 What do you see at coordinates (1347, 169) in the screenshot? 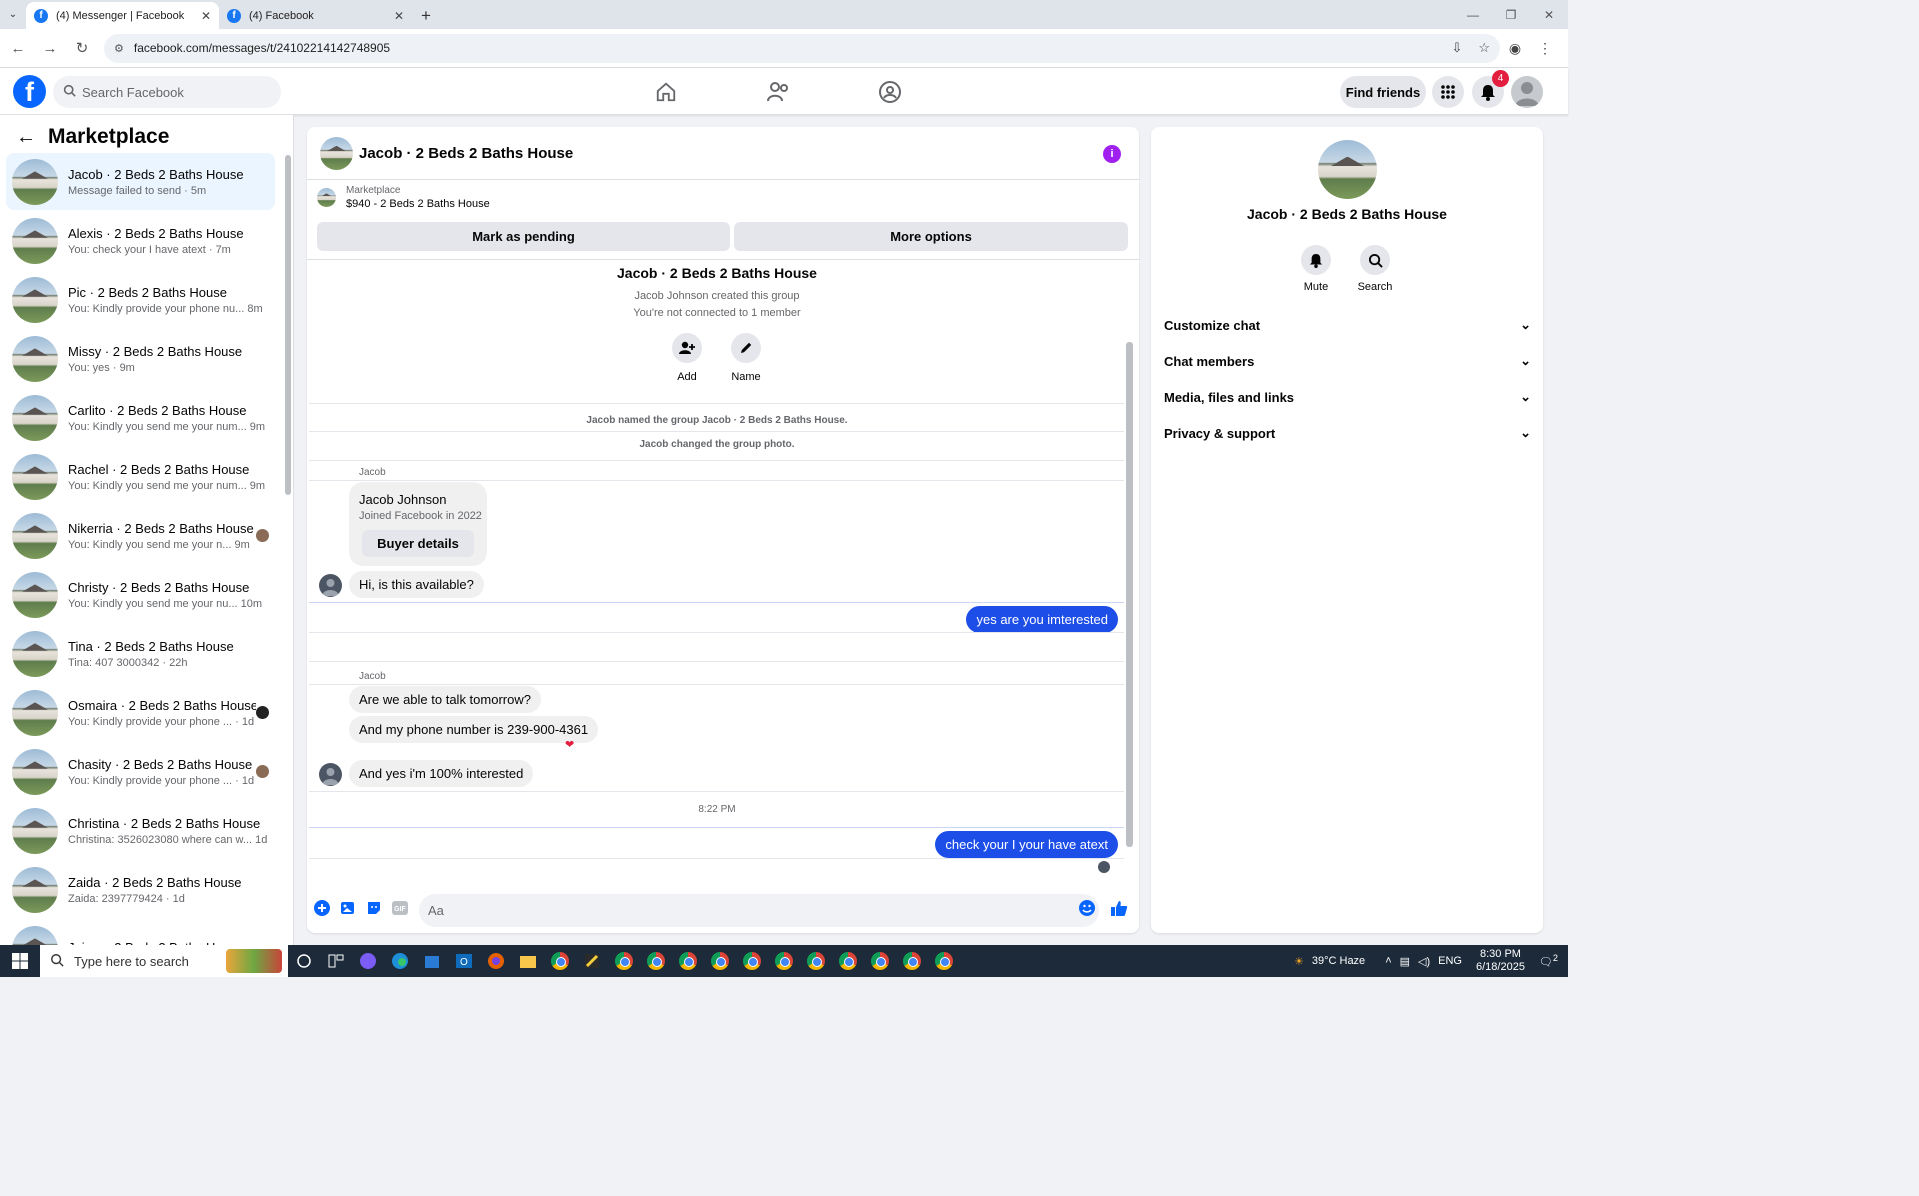
I see `group-photo` at bounding box center [1347, 169].